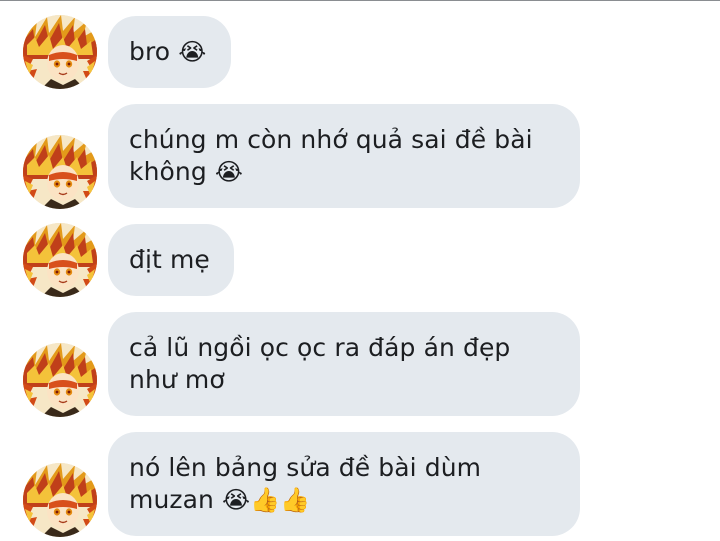 The image size is (720, 541). I want to click on message-bubble: địt mẹ, so click(171, 260).